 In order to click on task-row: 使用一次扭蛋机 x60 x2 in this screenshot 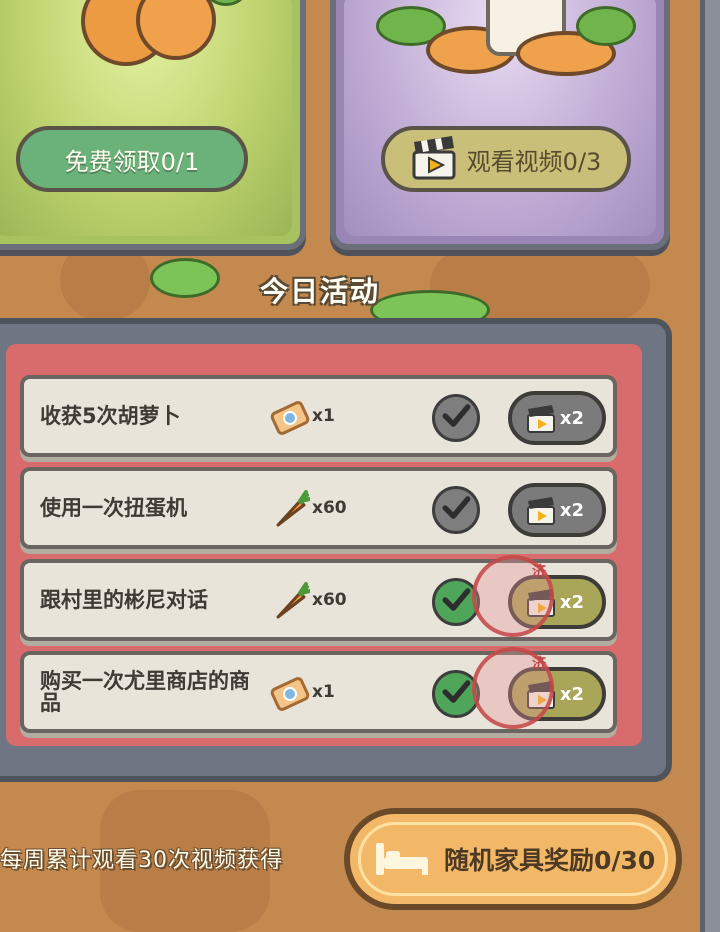, I will do `click(318, 508)`.